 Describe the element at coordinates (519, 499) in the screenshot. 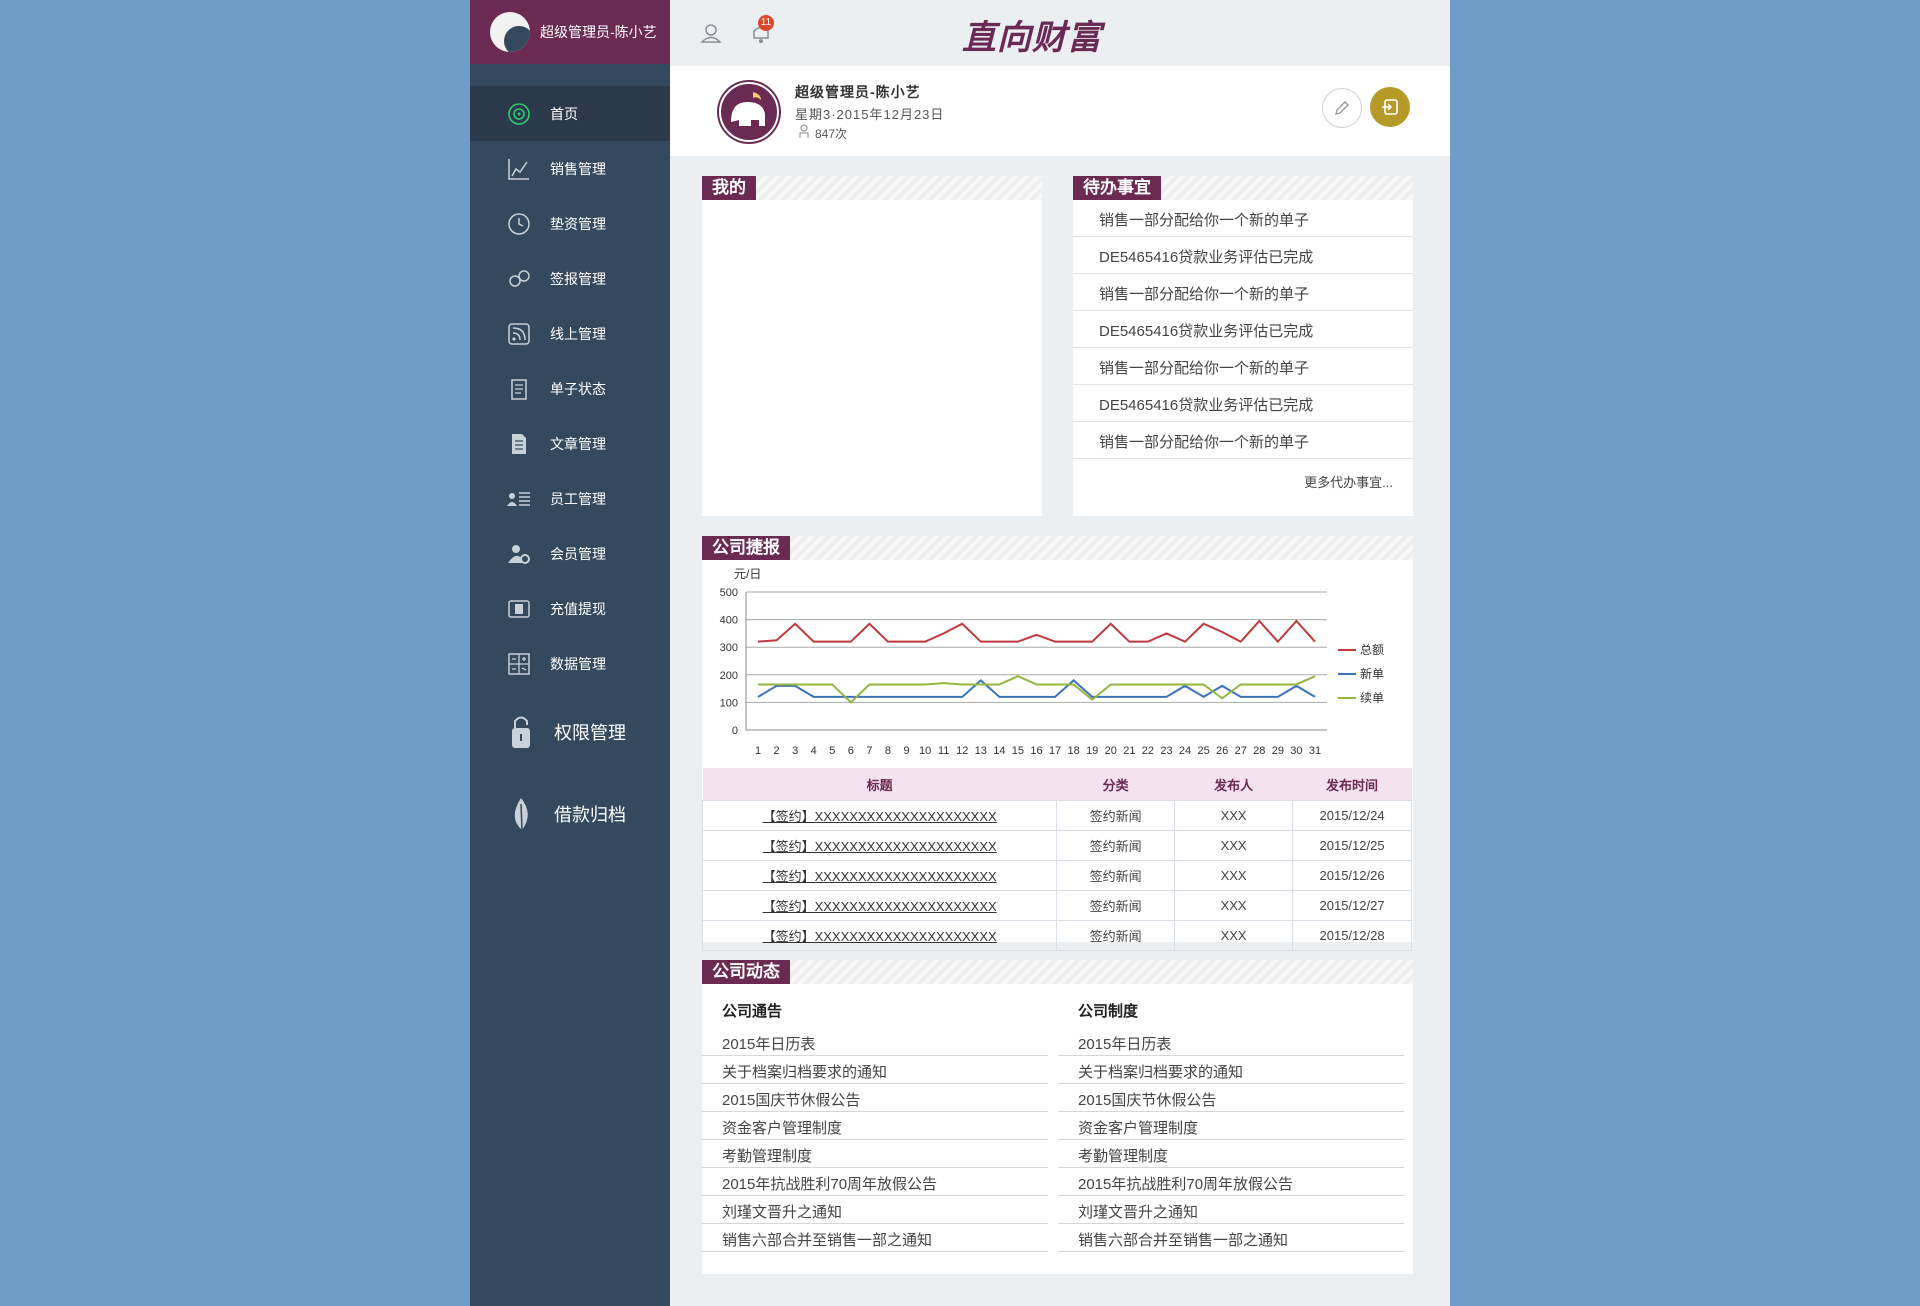

I see `staff-list-icon` at that location.